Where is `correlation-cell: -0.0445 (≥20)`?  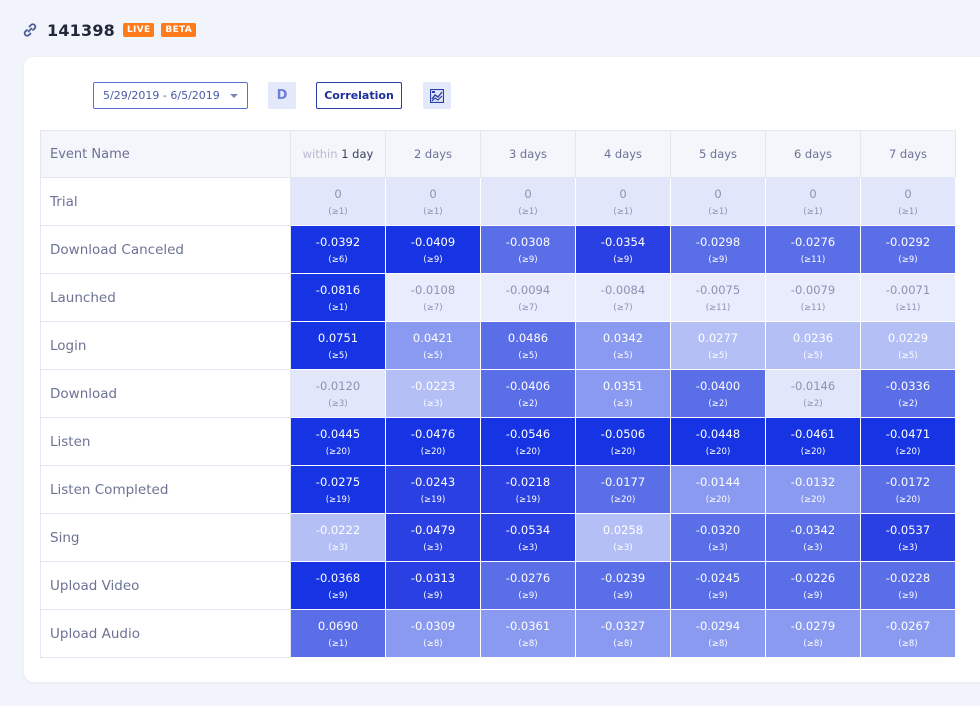
correlation-cell: -0.0445 (≥20) is located at coordinates (338, 441).